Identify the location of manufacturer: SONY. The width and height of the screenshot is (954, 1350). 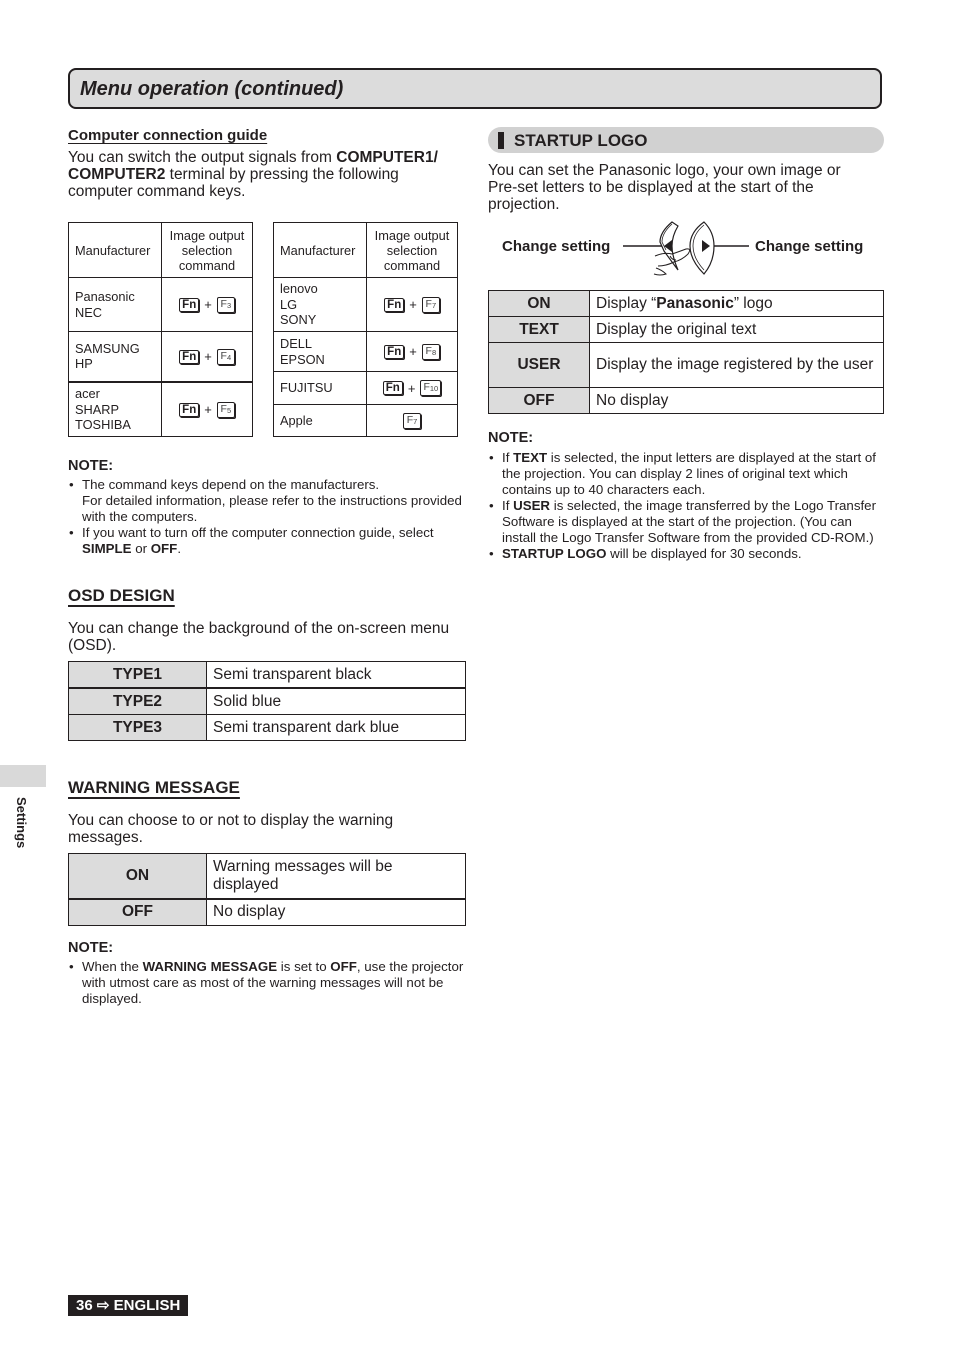
(298, 320).